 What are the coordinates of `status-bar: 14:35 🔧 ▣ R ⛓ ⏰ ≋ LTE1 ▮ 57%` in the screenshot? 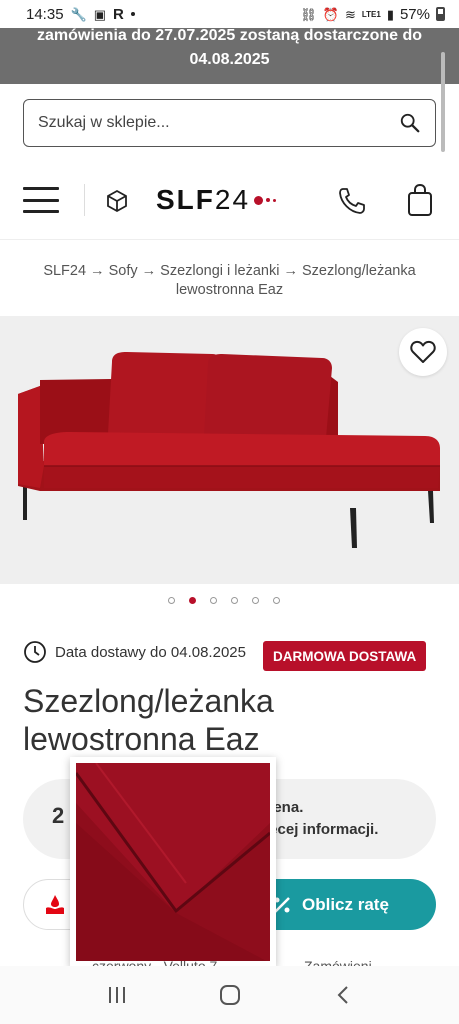 It's located at (229, 14).